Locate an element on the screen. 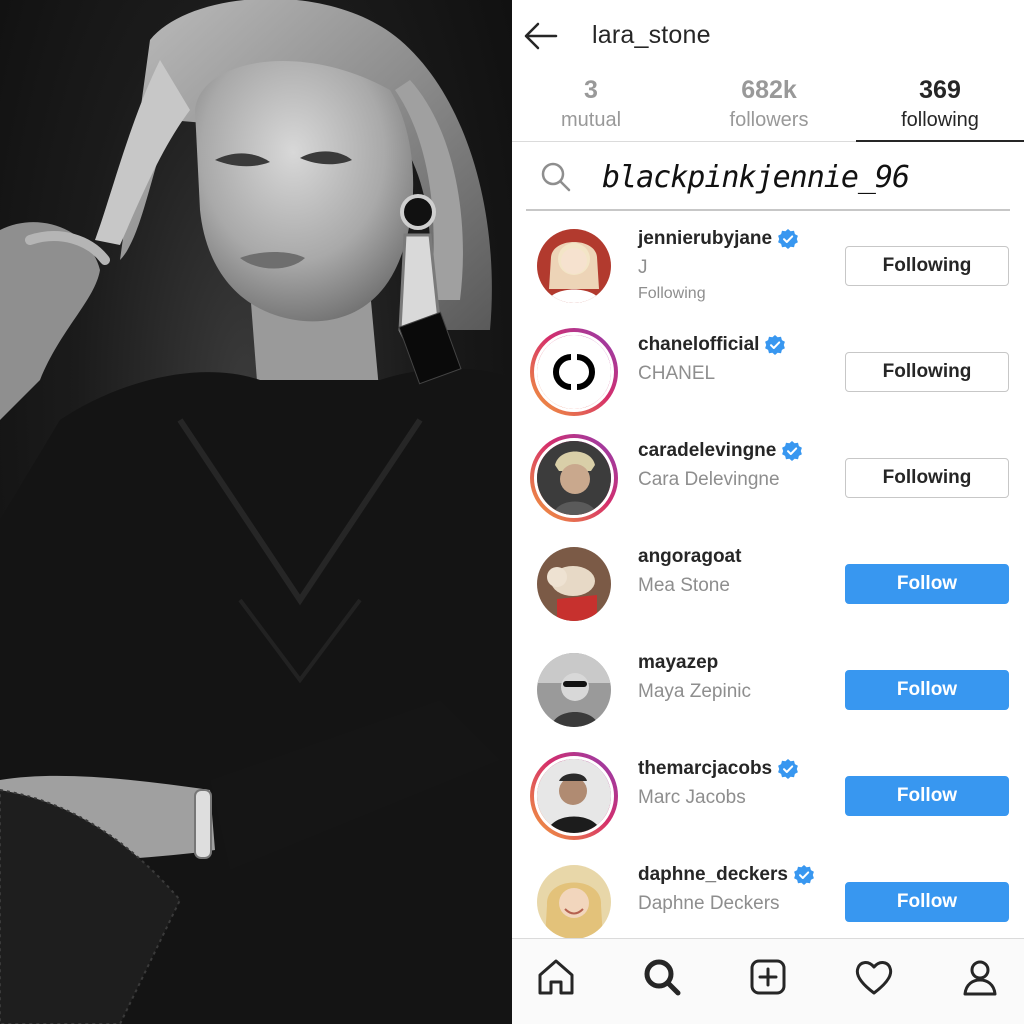 This screenshot has width=1024, height=1024. account-full-name: Mea Stone is located at coordinates (684, 585).